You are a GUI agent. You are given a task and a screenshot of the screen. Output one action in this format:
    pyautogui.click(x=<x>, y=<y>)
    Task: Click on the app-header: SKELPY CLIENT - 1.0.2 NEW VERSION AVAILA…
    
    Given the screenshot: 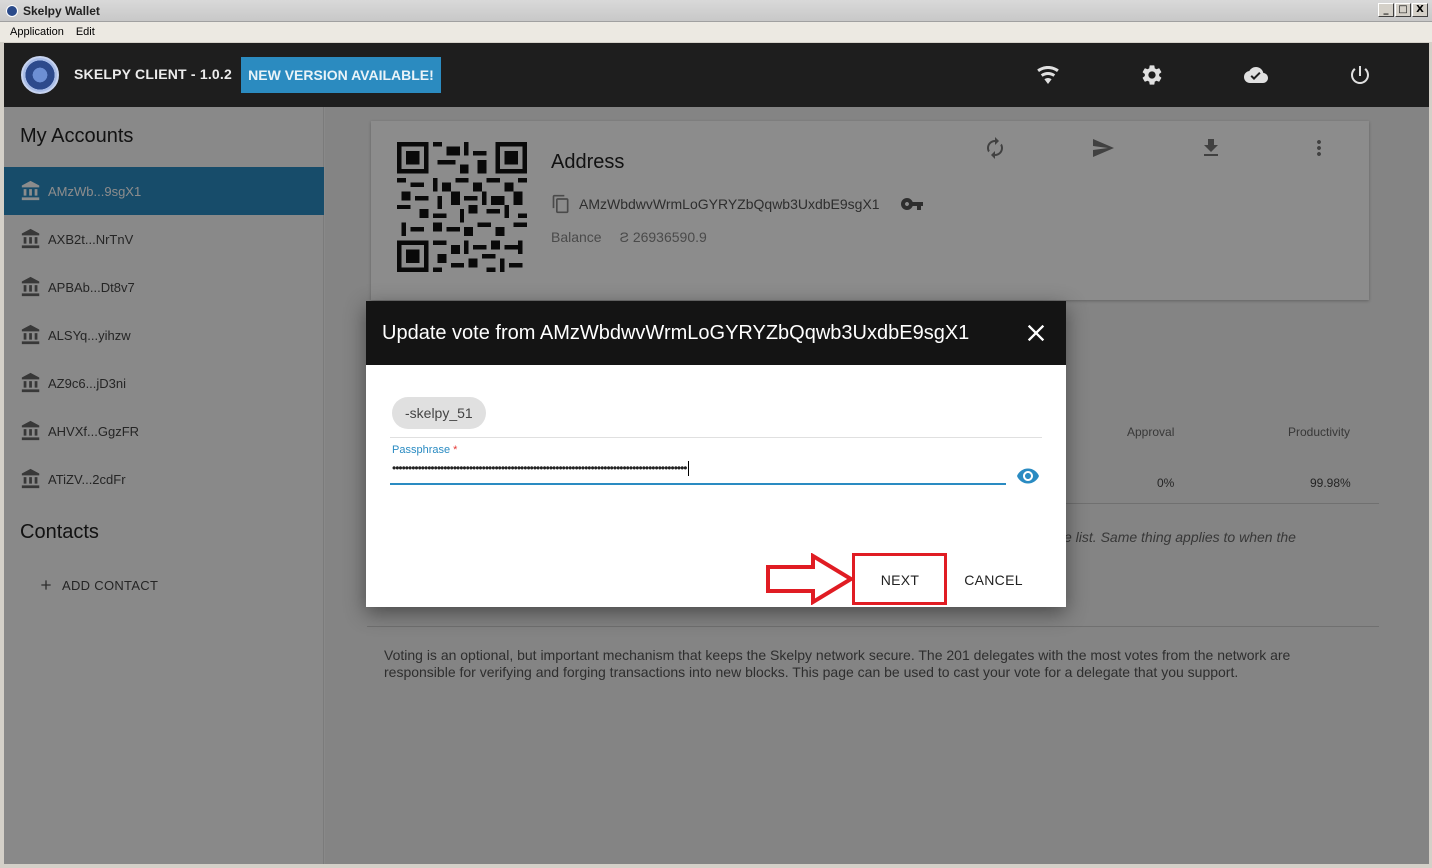 What is the action you would take?
    pyautogui.click(x=716, y=75)
    